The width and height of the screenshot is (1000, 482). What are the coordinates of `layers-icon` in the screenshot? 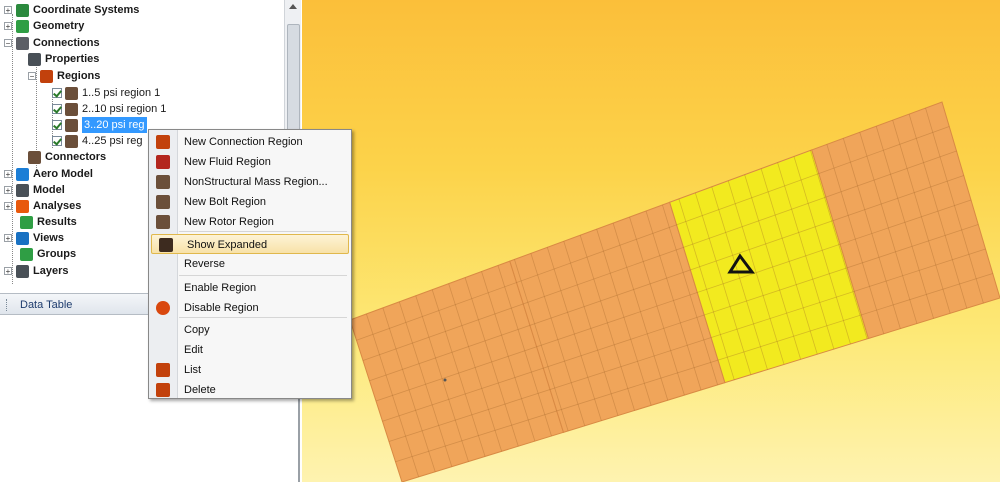 It's located at (22, 271).